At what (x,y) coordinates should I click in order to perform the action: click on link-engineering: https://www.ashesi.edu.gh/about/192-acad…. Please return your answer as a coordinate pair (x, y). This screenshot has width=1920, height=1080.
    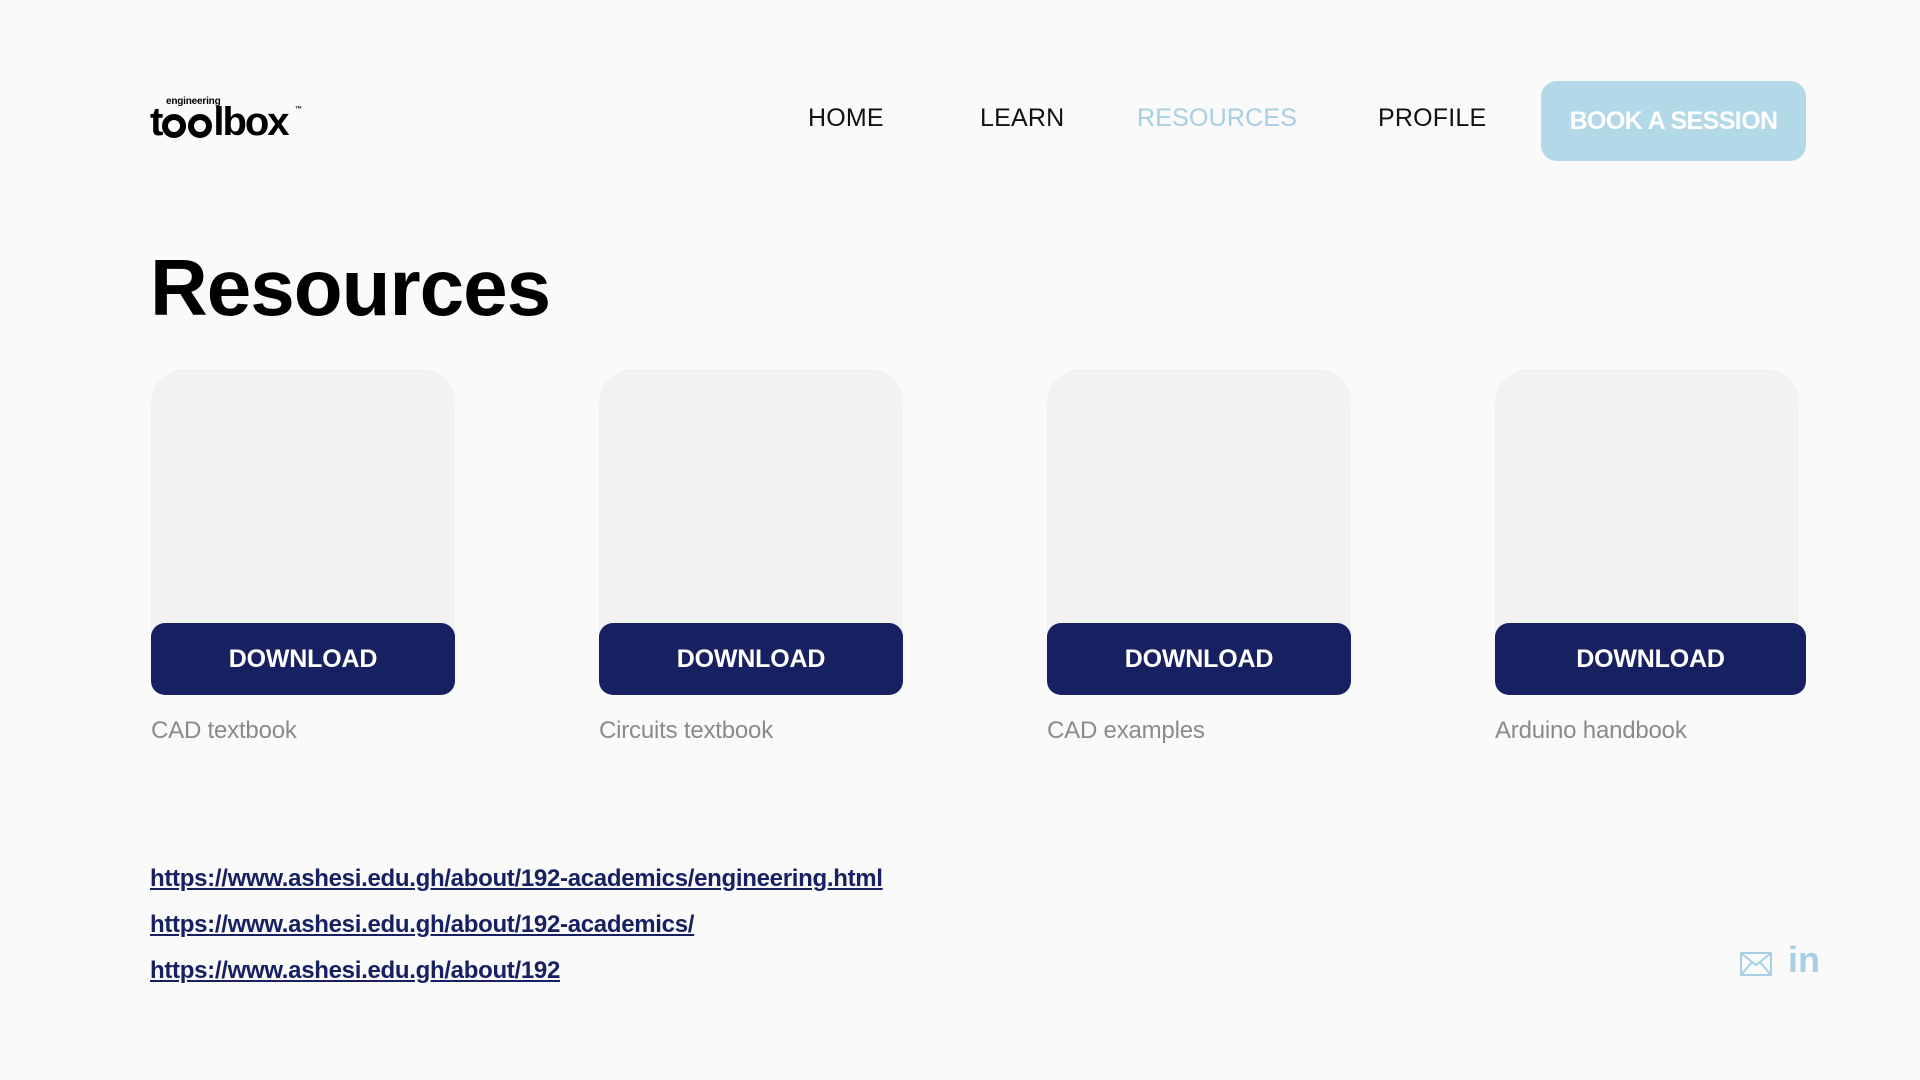
    Looking at the image, I should click on (516, 879).